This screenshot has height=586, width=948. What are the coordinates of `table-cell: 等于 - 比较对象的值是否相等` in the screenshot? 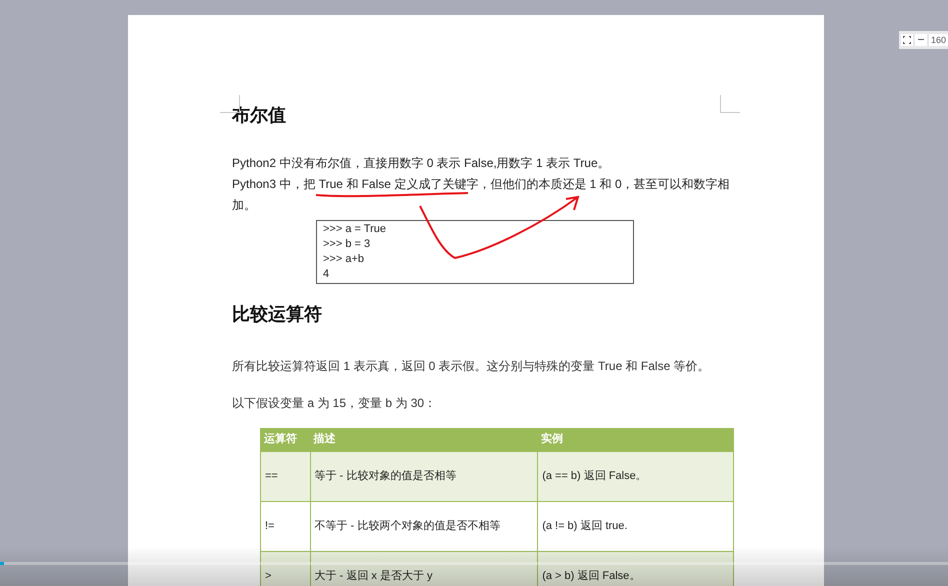 It's located at (424, 476).